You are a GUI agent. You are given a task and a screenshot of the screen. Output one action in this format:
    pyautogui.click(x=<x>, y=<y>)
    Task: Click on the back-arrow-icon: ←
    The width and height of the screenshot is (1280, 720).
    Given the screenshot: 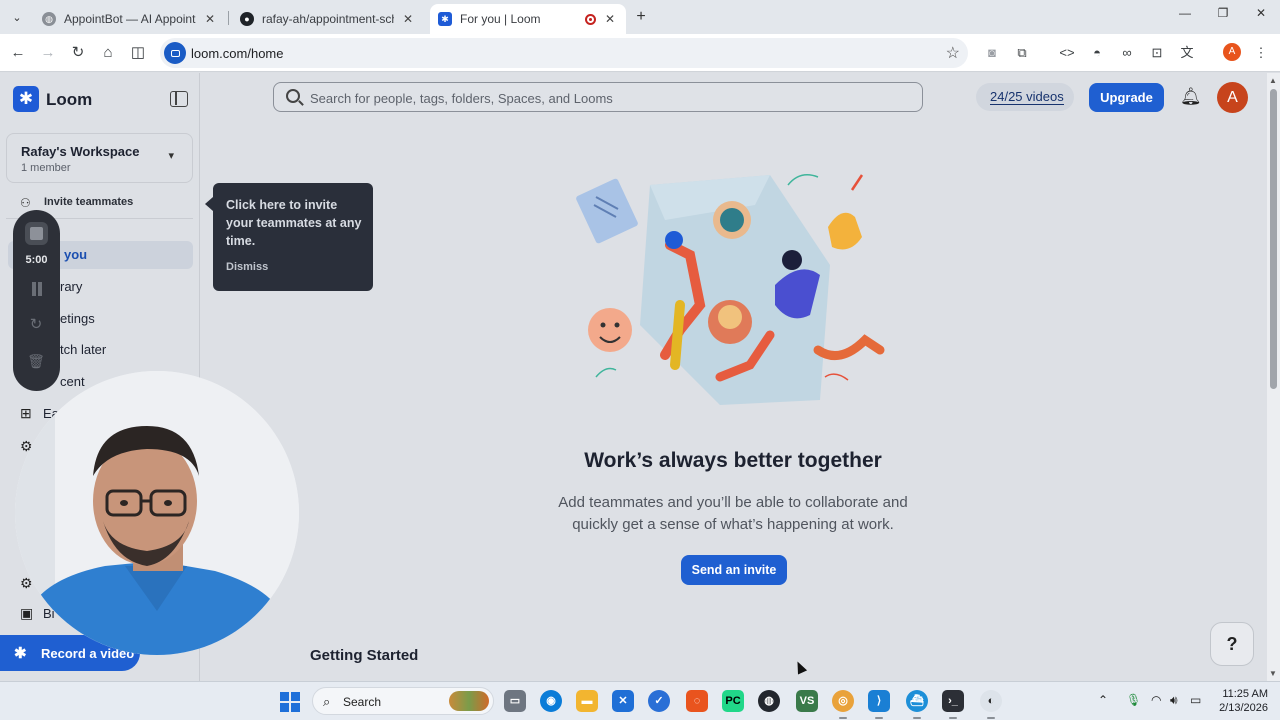 What is the action you would take?
    pyautogui.click(x=18, y=53)
    